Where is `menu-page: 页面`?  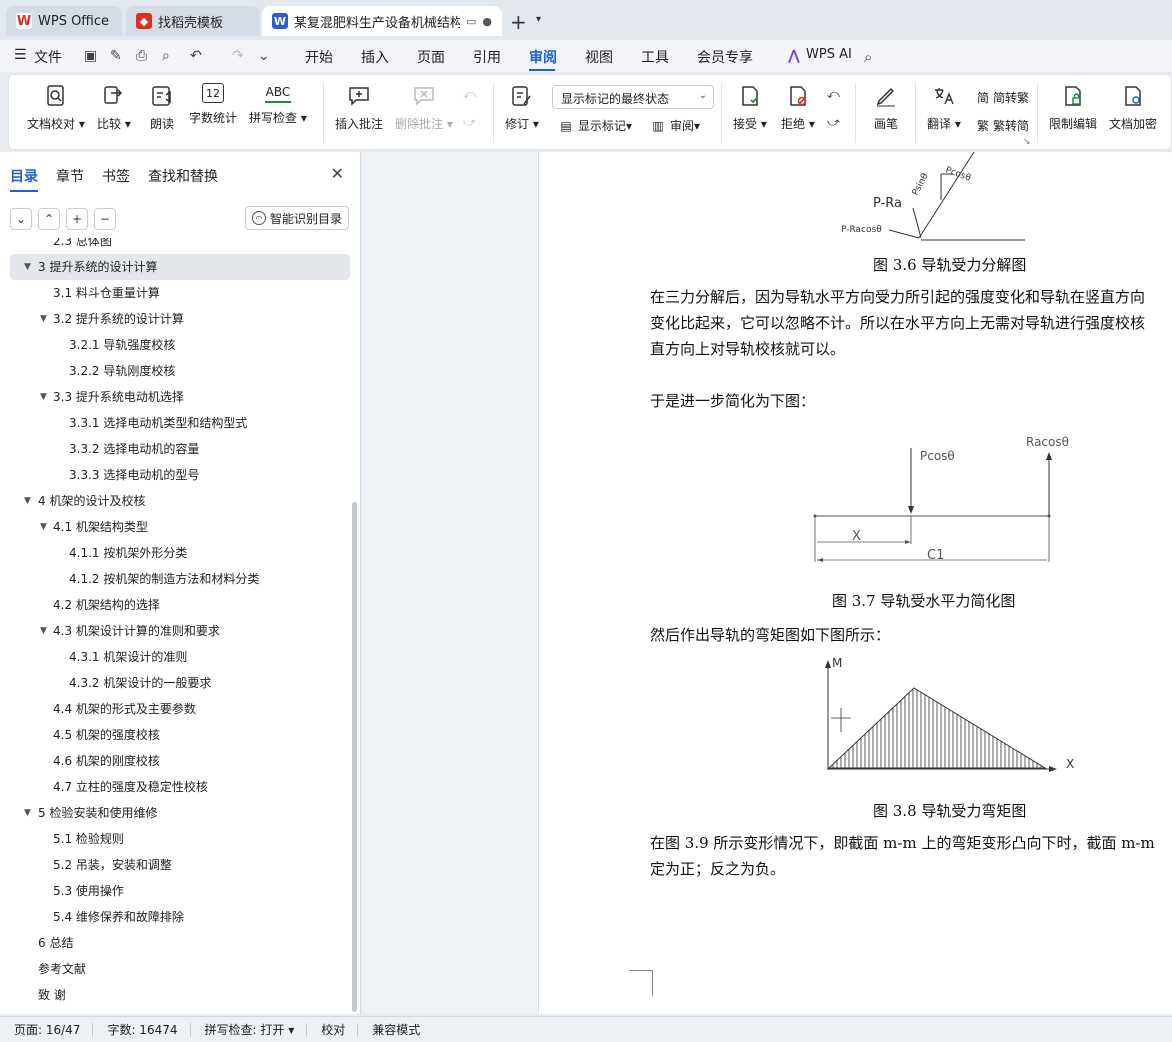 menu-page: 页面 is located at coordinates (431, 57).